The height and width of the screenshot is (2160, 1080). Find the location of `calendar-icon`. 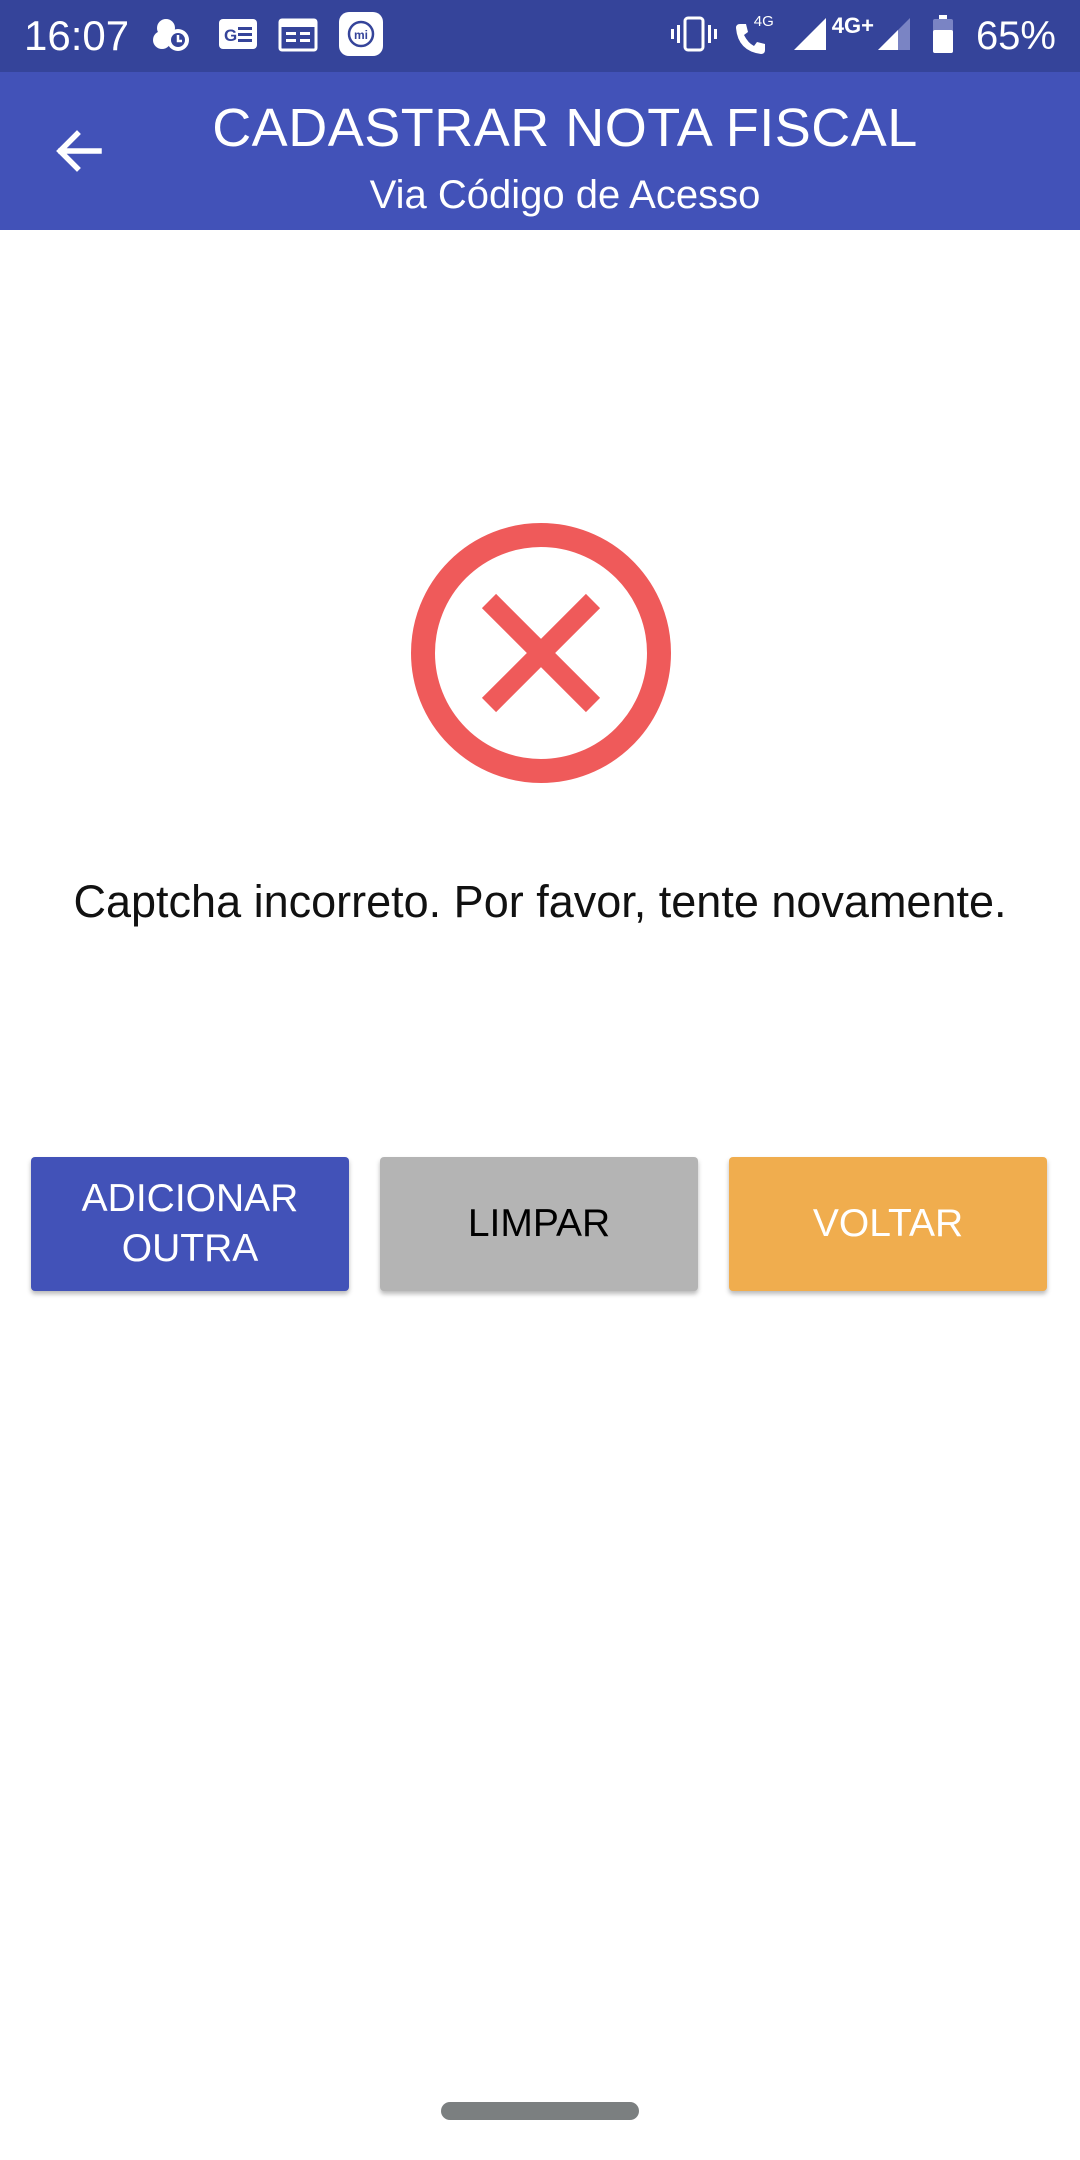

calendar-icon is located at coordinates (298, 36).